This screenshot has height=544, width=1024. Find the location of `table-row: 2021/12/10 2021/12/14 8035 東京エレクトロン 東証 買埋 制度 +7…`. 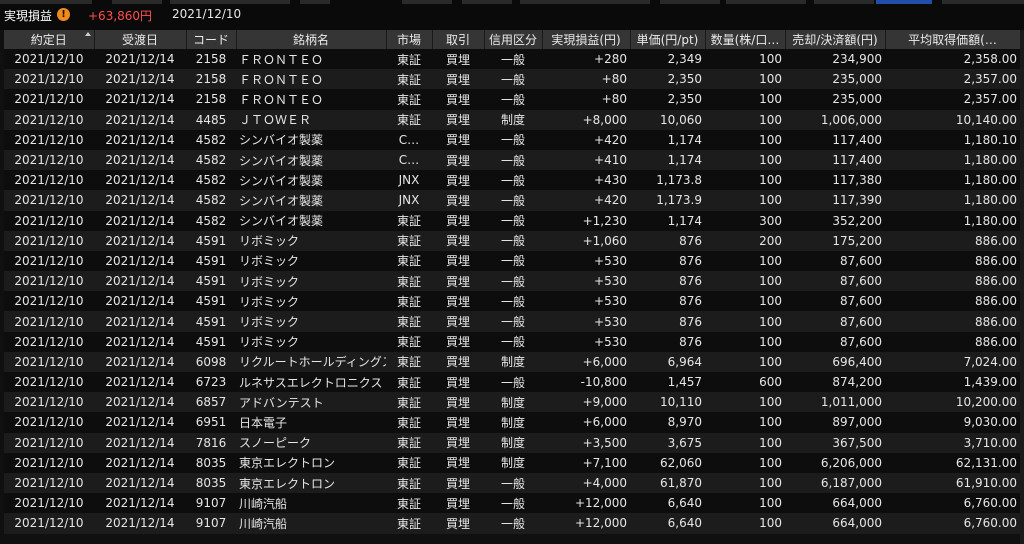

table-row: 2021/12/10 2021/12/14 8035 東京エレクトロン 東証 買埋 制度 +7… is located at coordinates (512, 462).